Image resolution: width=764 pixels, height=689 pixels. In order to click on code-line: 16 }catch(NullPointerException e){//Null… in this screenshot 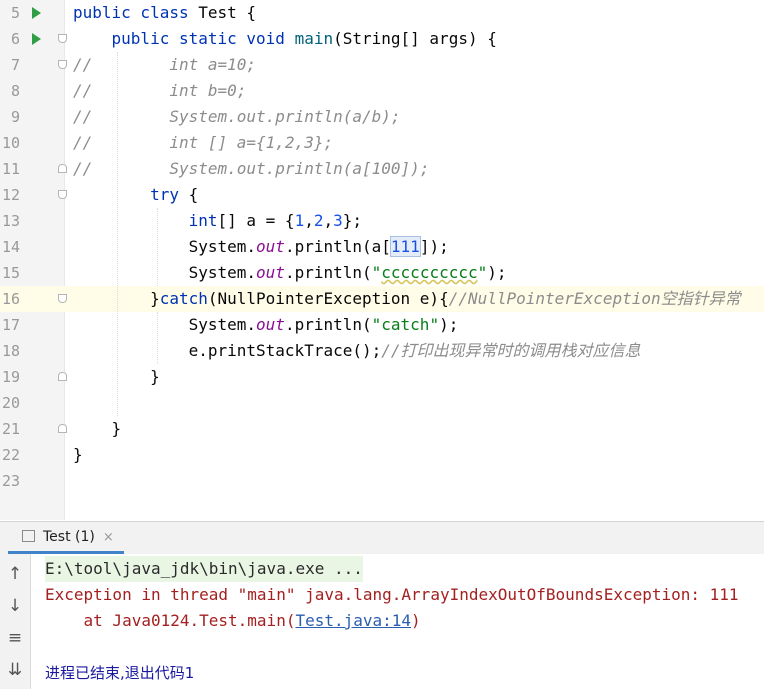, I will do `click(382, 299)`.